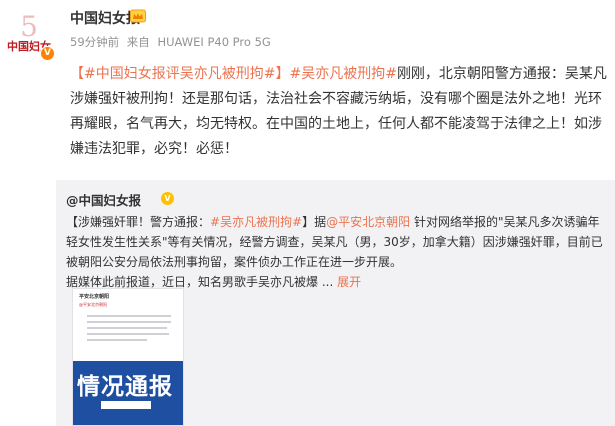 This screenshot has width=615, height=426. I want to click on post-meta: 59分钟前 来自 HUAWEI P40 Pro 5G, so click(172, 42).